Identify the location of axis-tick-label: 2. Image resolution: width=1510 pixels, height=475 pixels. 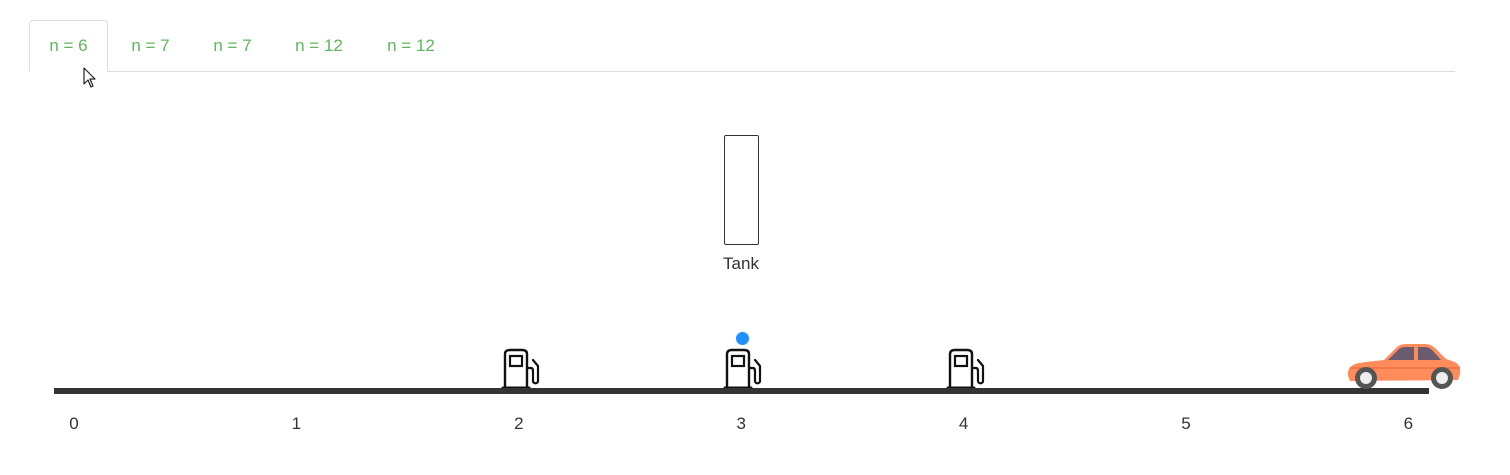
(519, 423).